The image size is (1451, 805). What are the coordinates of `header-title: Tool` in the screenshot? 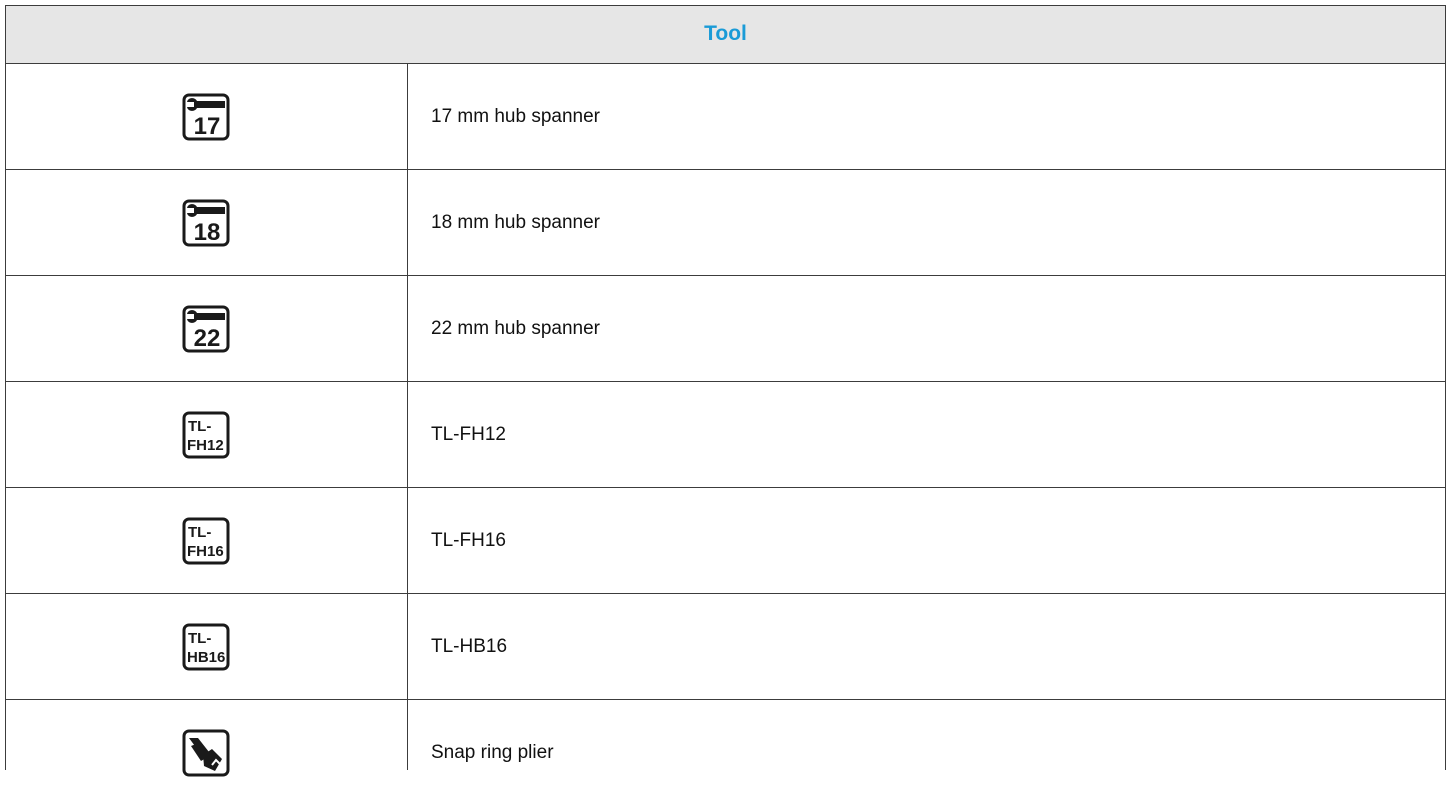 It's located at (725, 33).